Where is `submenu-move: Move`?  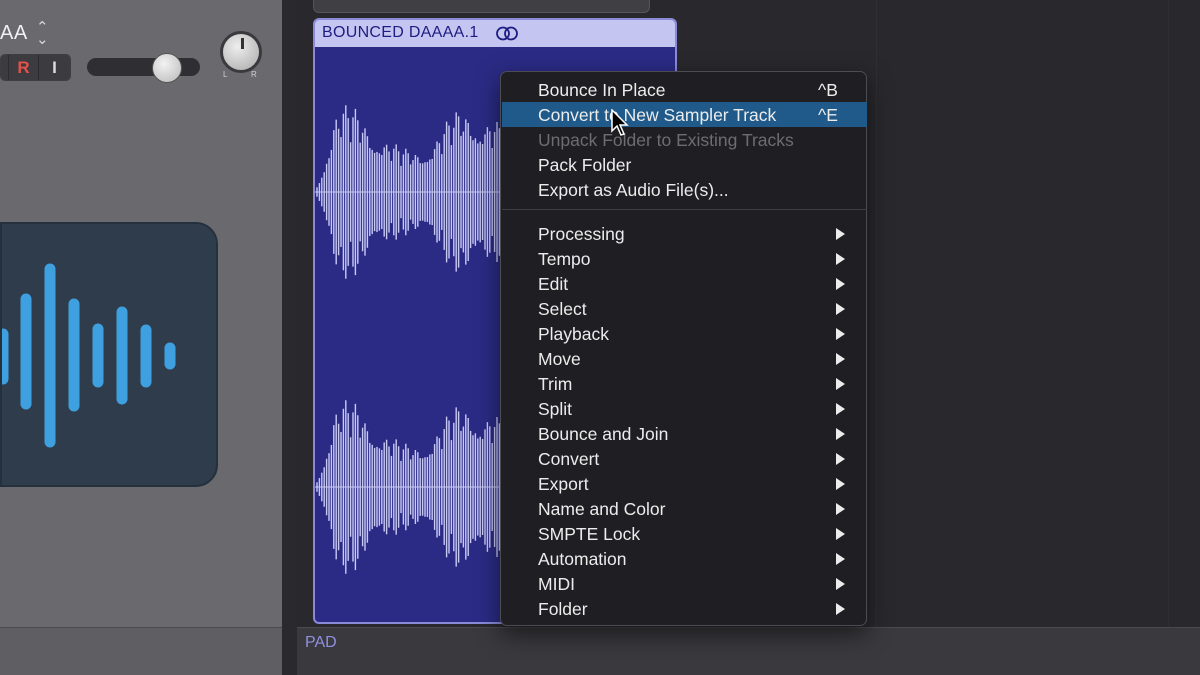
submenu-move: Move is located at coordinates (684, 358).